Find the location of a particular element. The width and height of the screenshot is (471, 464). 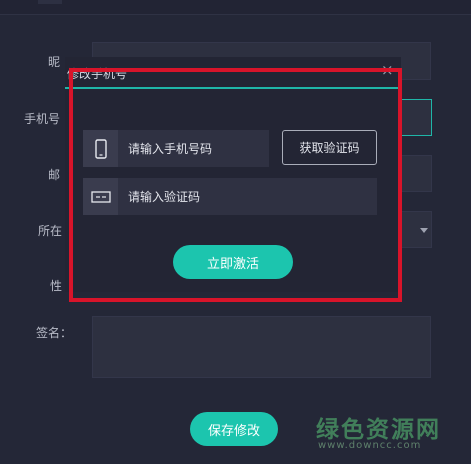

watermark-text: 绿色资源网 is located at coordinates (378, 430).